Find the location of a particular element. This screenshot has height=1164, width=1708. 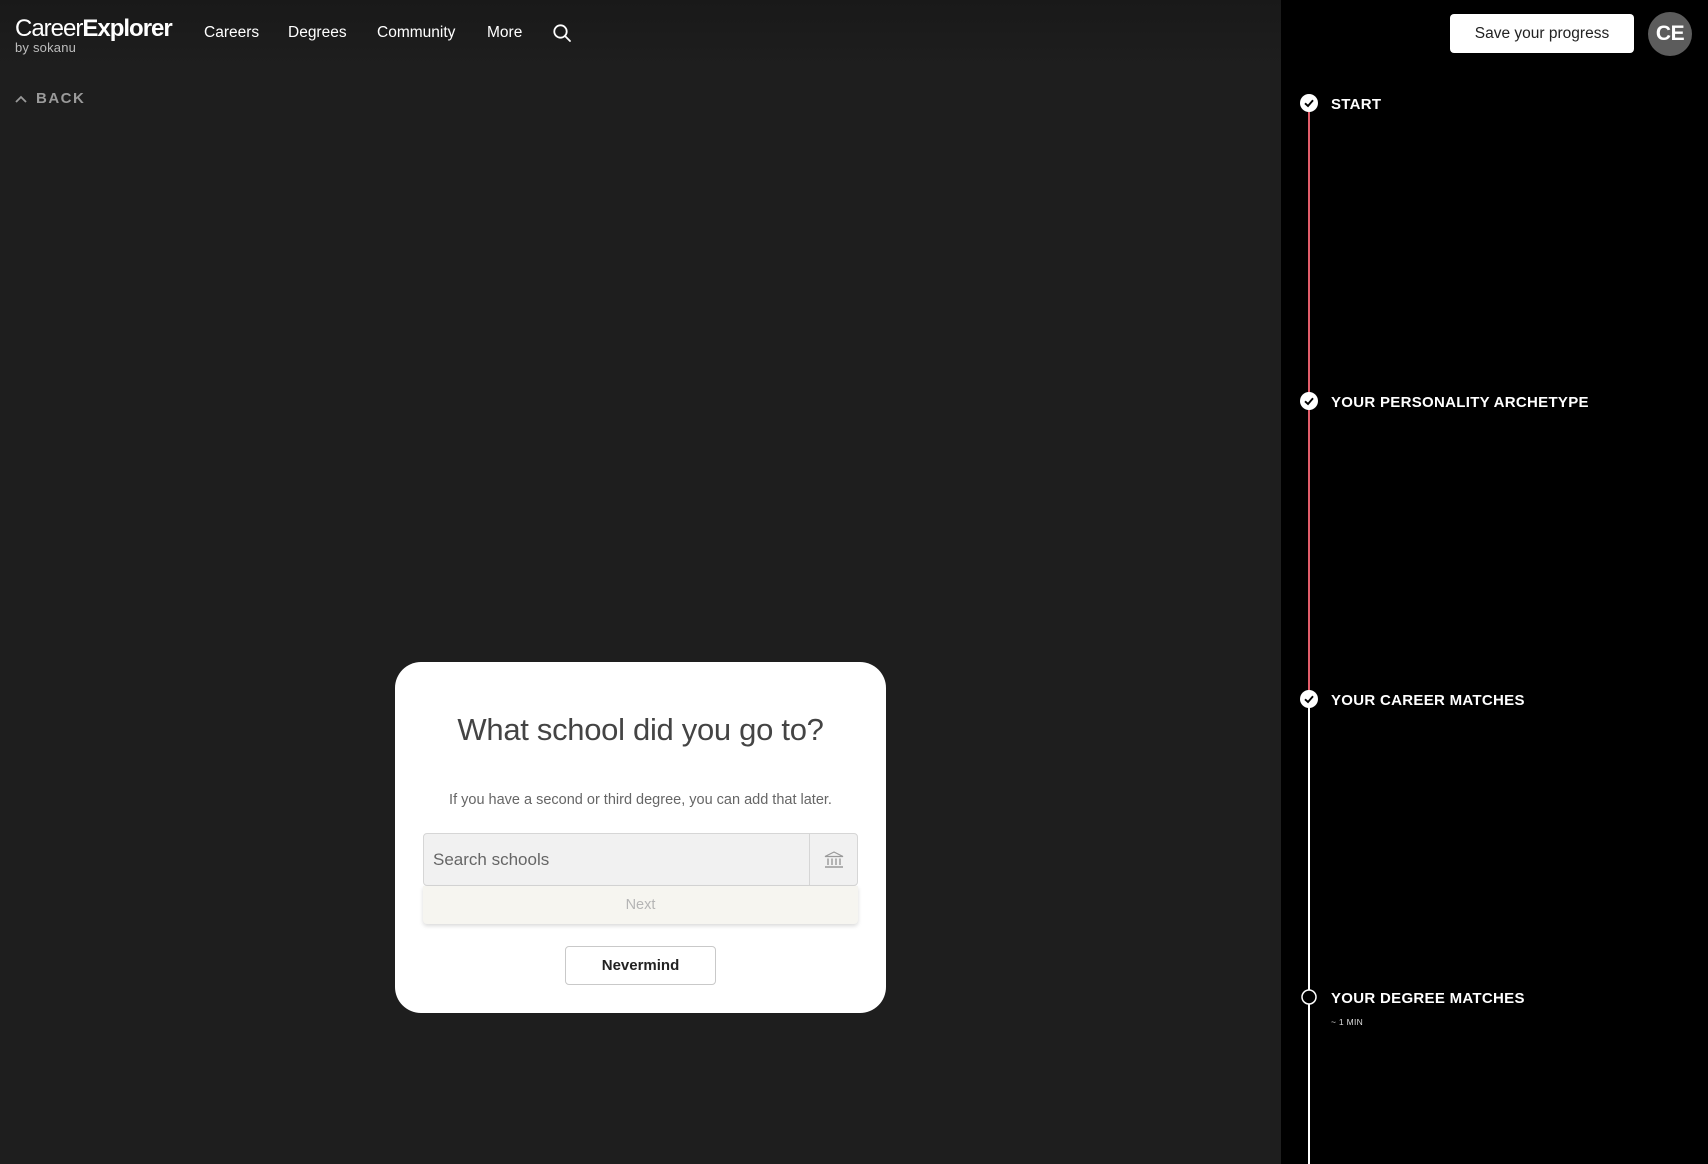

step-personality-archetype: YOUR PERSONALITY ARCHETYPE is located at coordinates (1460, 402).